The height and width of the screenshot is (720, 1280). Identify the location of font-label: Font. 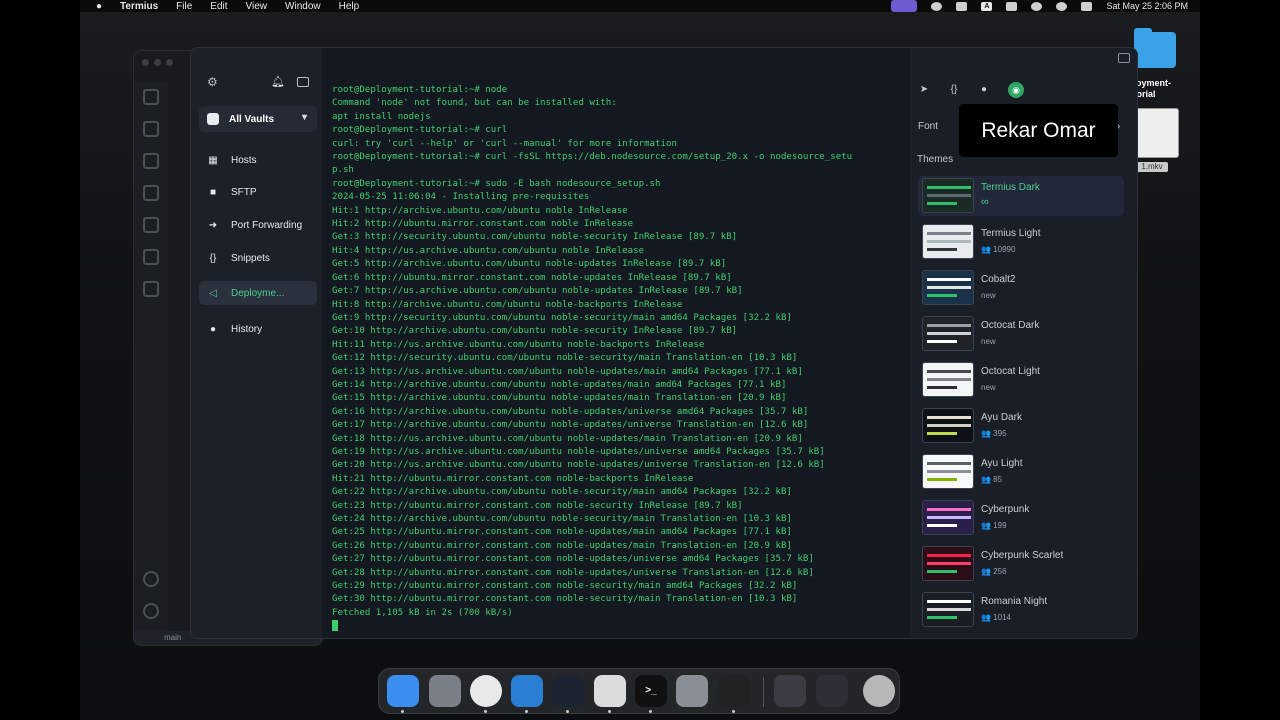
(928, 126).